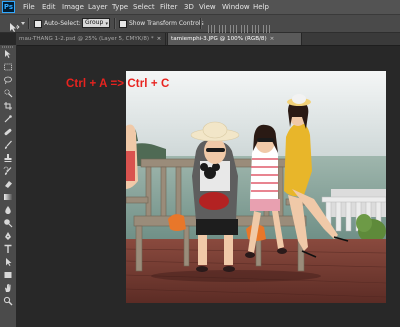  I want to click on panel-grip, so click(8, 47).